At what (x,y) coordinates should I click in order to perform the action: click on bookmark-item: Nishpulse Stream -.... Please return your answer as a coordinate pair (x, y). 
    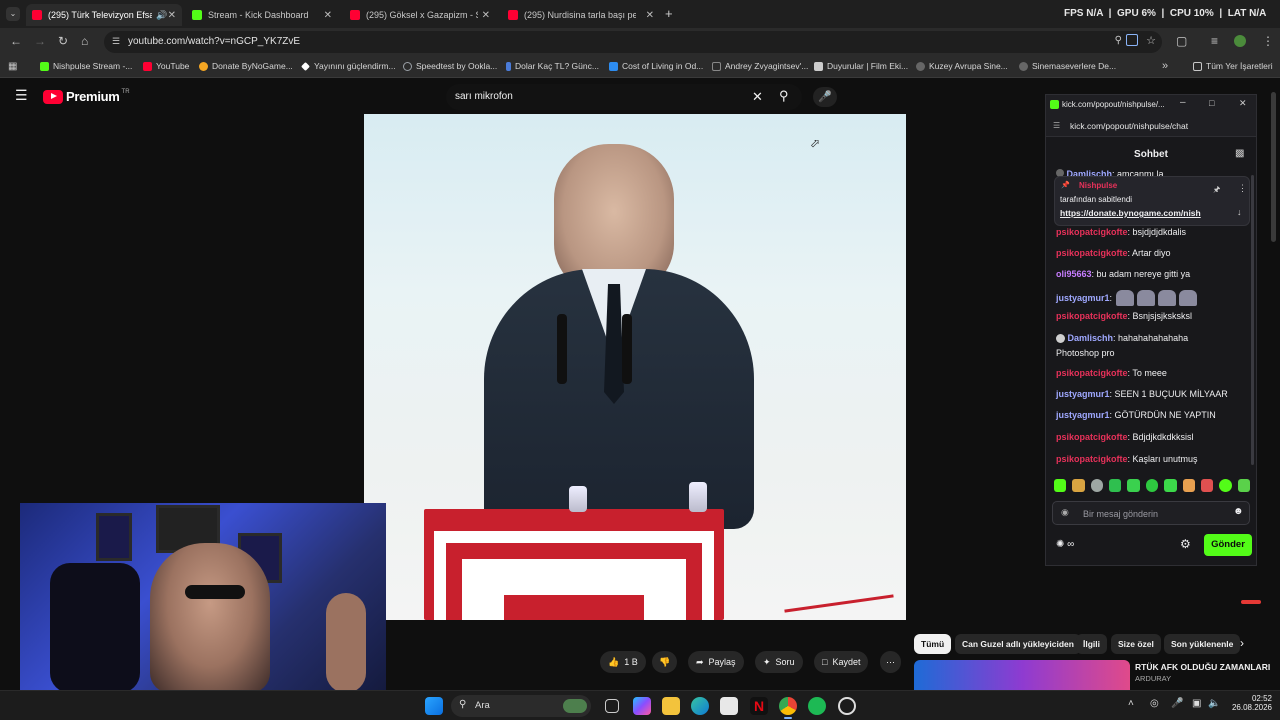
    Looking at the image, I should click on (86, 66).